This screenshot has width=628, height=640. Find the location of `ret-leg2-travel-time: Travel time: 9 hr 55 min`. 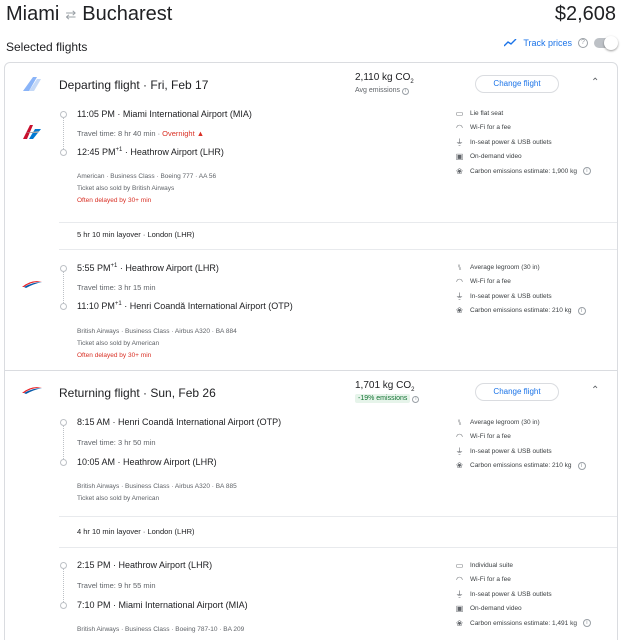

ret-leg2-travel-time: Travel time: 9 hr 55 min is located at coordinates (116, 585).